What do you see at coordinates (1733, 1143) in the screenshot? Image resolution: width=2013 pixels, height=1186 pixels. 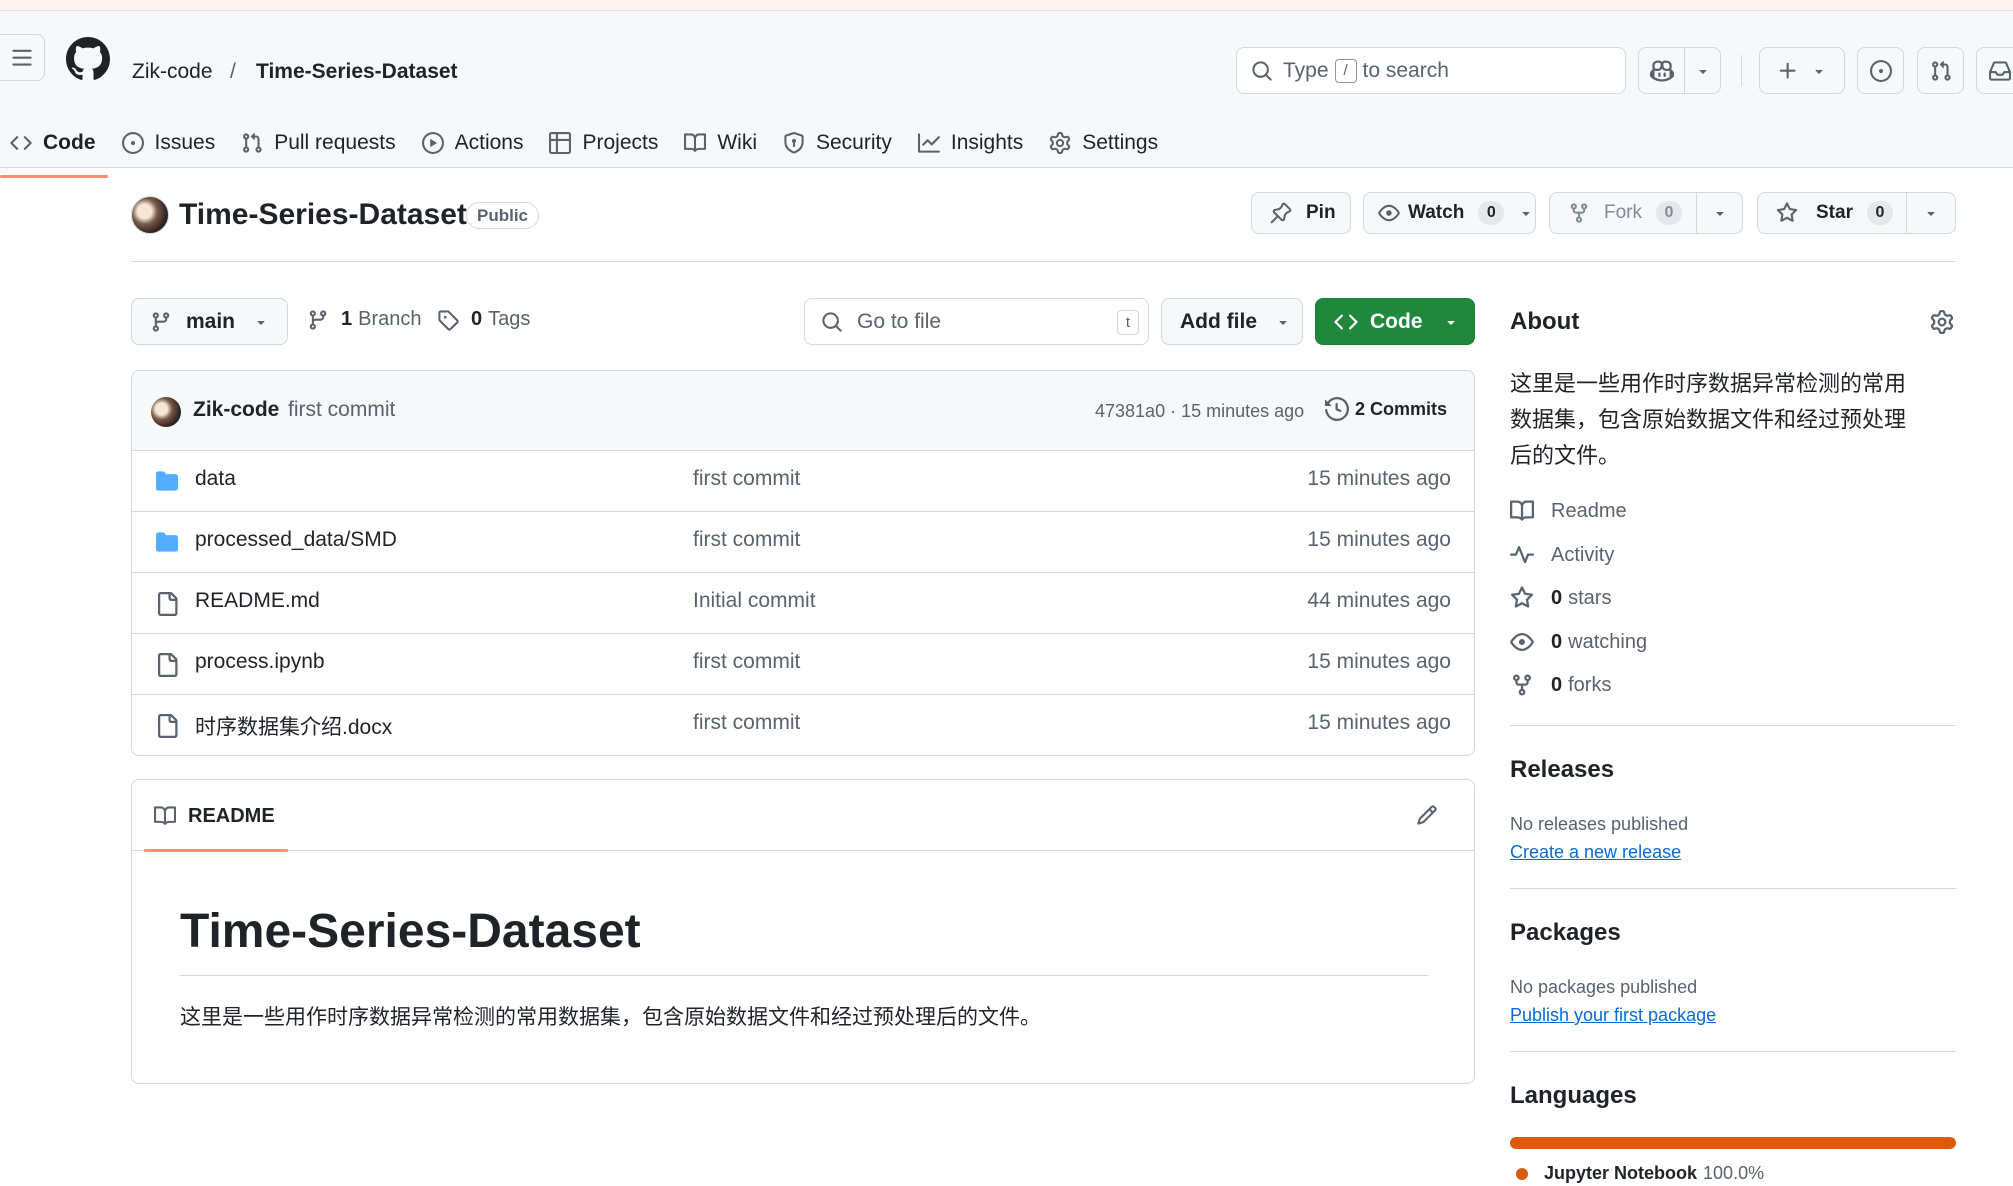 I see `language-bar` at bounding box center [1733, 1143].